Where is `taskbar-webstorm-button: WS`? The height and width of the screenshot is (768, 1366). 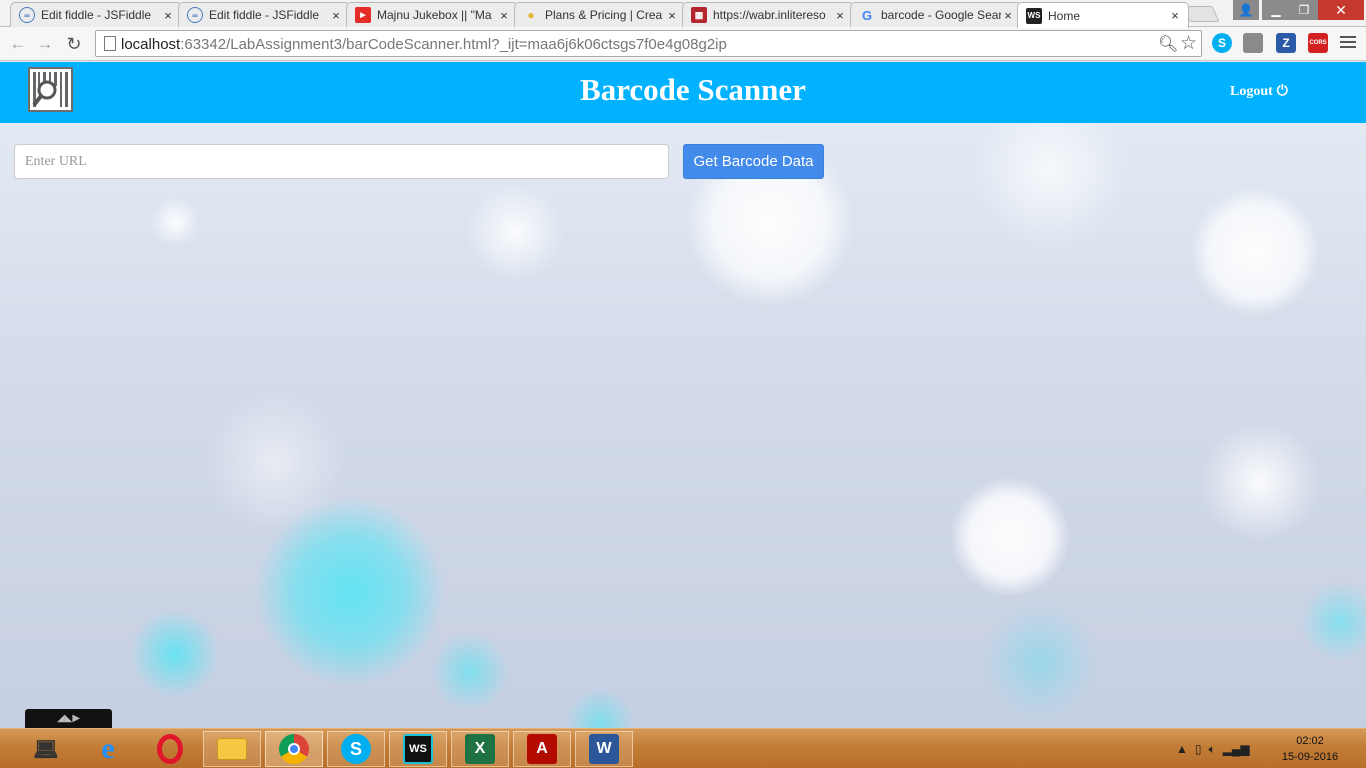 taskbar-webstorm-button: WS is located at coordinates (418, 749).